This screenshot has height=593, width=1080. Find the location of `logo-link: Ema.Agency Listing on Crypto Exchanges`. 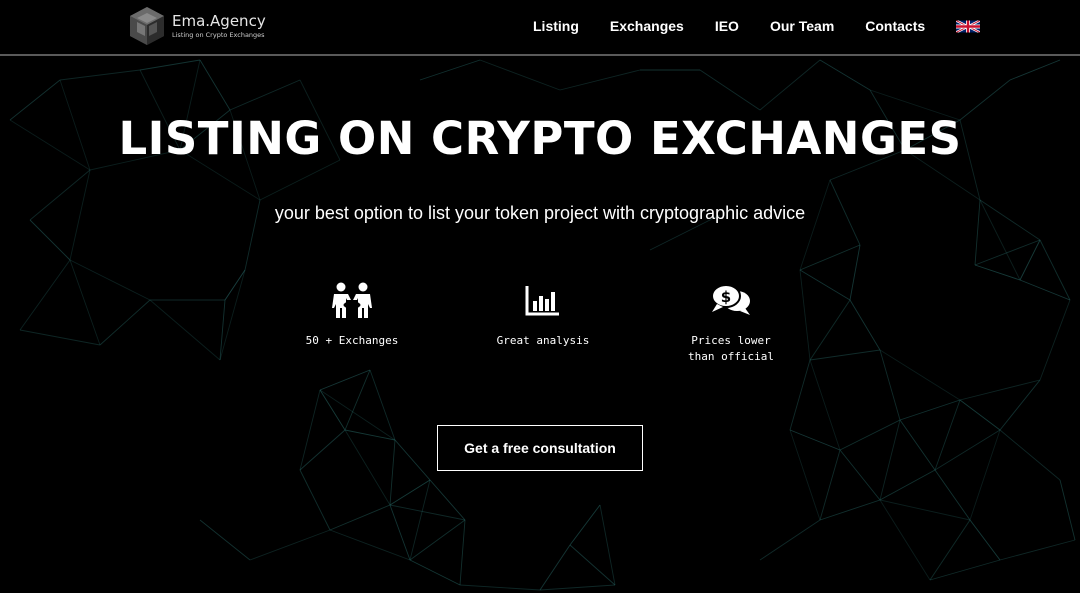

logo-link: Ema.Agency Listing on Crypto Exchanges is located at coordinates (196, 26).